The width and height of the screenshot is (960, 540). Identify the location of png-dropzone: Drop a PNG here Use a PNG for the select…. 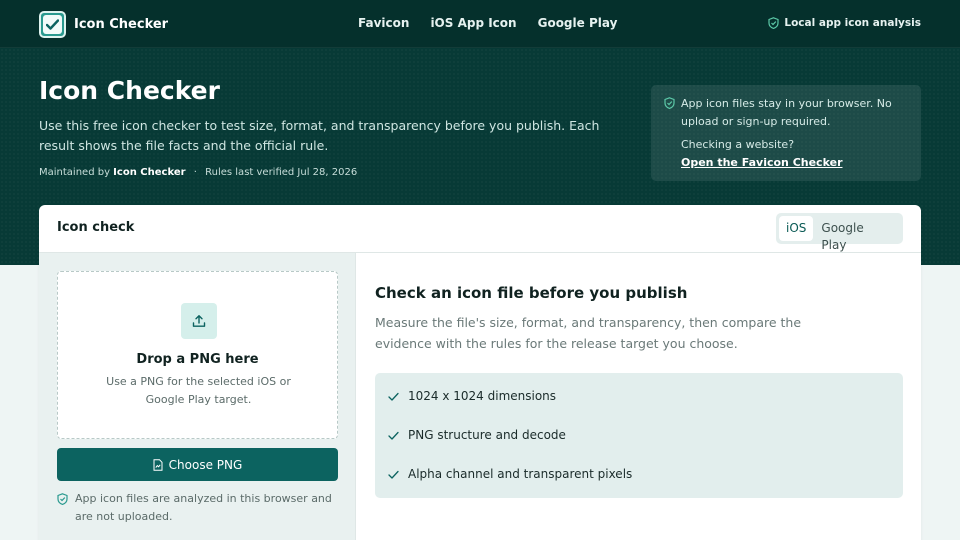
(197, 355).